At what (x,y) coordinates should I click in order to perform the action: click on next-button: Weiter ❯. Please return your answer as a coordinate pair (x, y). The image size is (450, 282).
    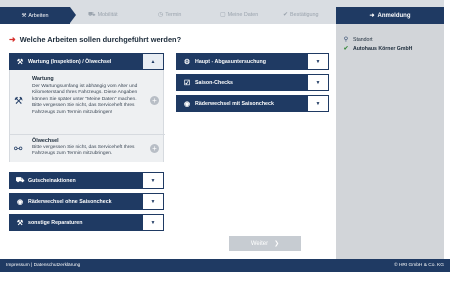
    Looking at the image, I should click on (265, 243).